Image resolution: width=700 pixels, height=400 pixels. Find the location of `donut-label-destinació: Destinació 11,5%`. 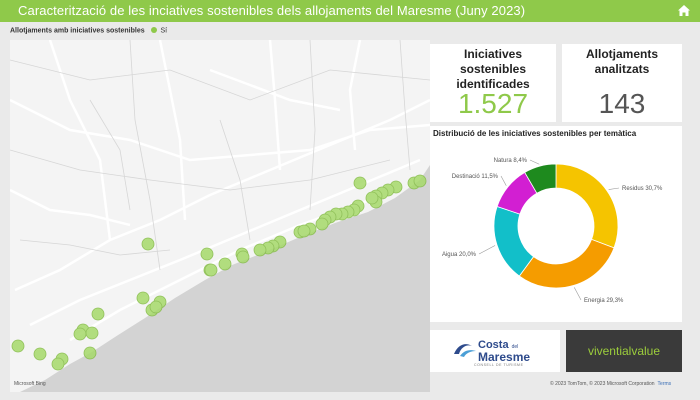

donut-label-destinació: Destinació 11,5% is located at coordinates (475, 177).